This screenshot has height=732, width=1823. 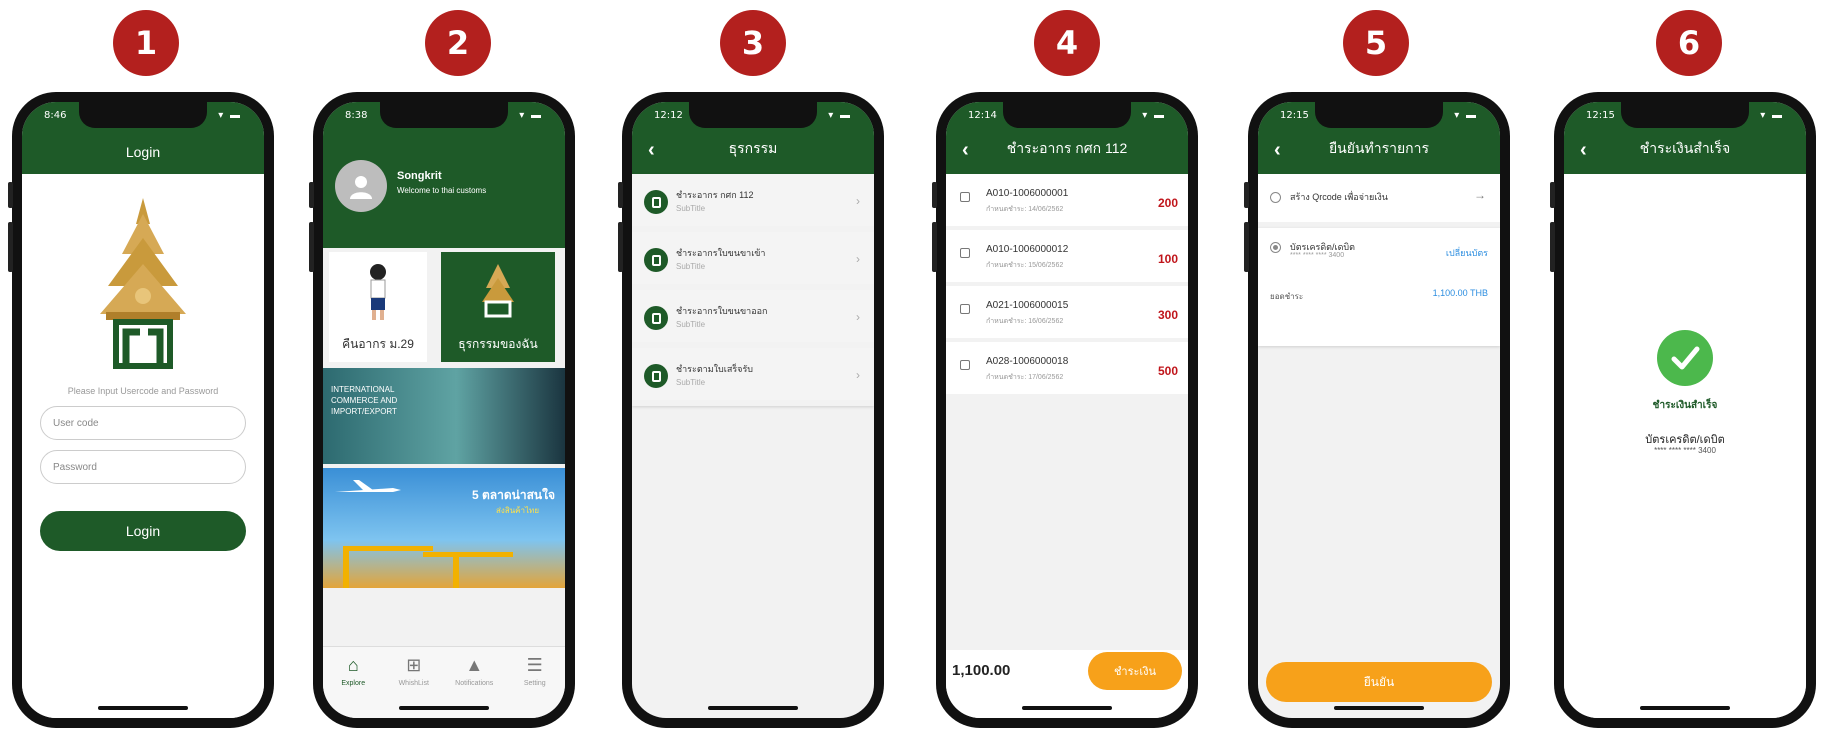 What do you see at coordinates (1480, 195) in the screenshot?
I see `arrow-right-icon: →` at bounding box center [1480, 195].